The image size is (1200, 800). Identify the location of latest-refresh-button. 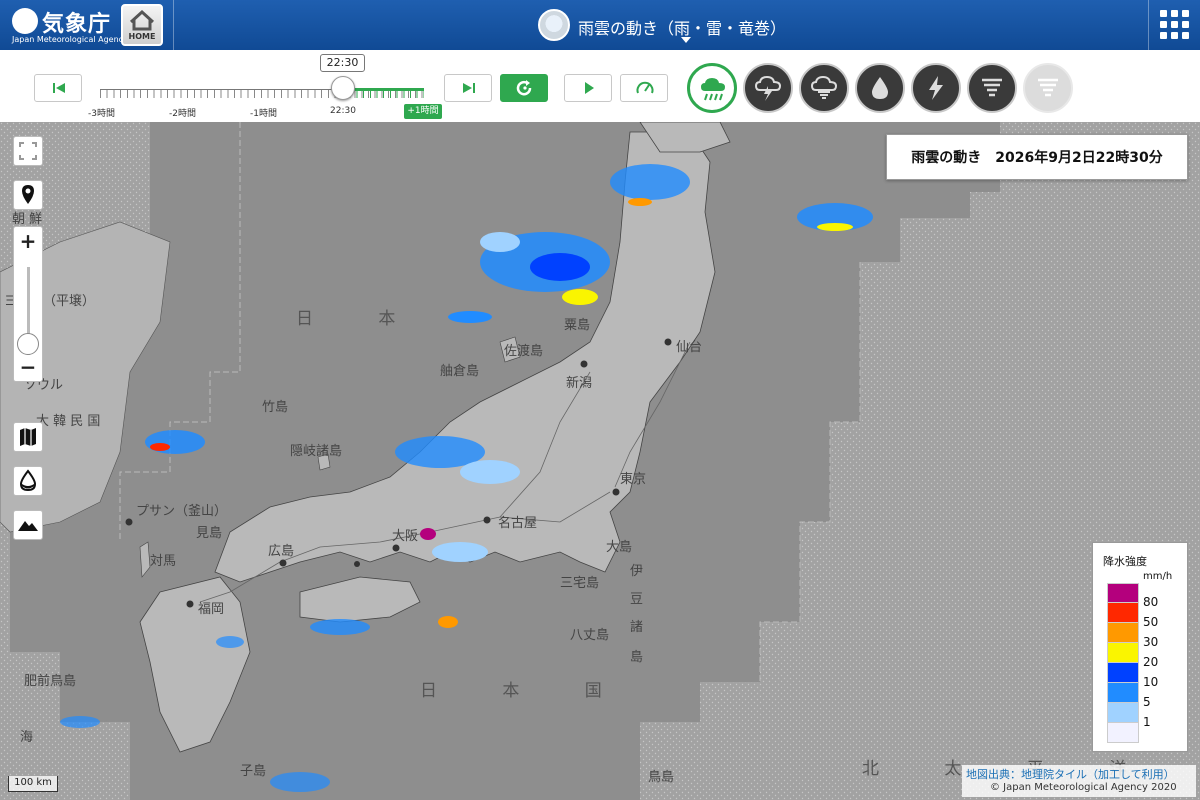
(524, 88).